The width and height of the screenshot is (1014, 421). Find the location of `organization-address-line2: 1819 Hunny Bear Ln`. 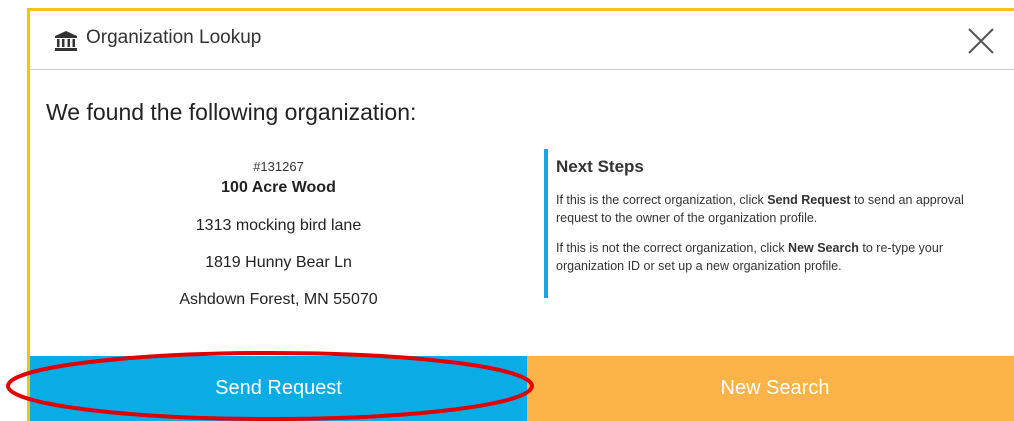

organization-address-line2: 1819 Hunny Bear Ln is located at coordinates (278, 262).